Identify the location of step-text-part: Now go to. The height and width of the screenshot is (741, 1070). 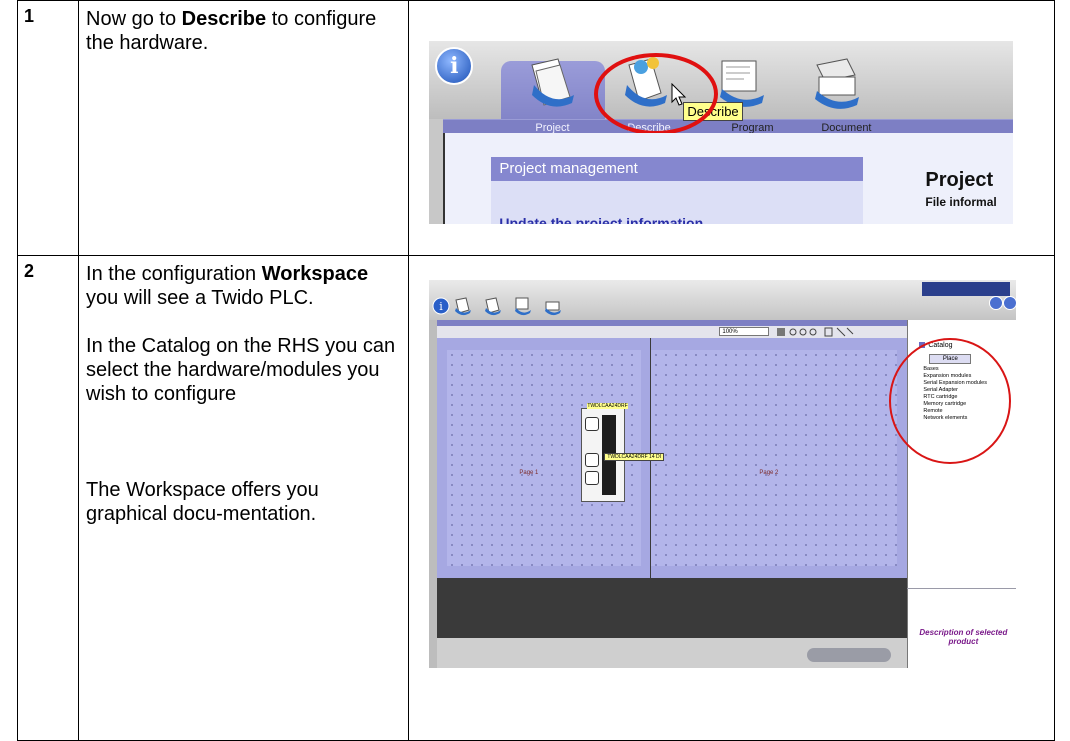
(134, 19).